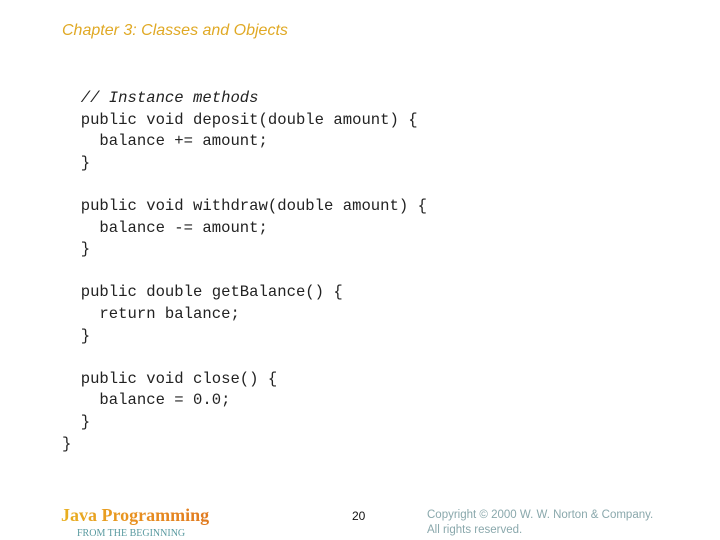 This screenshot has width=720, height=540. Describe the element at coordinates (160, 98) in the screenshot. I see `code-comment-line: // Instance methods` at that location.